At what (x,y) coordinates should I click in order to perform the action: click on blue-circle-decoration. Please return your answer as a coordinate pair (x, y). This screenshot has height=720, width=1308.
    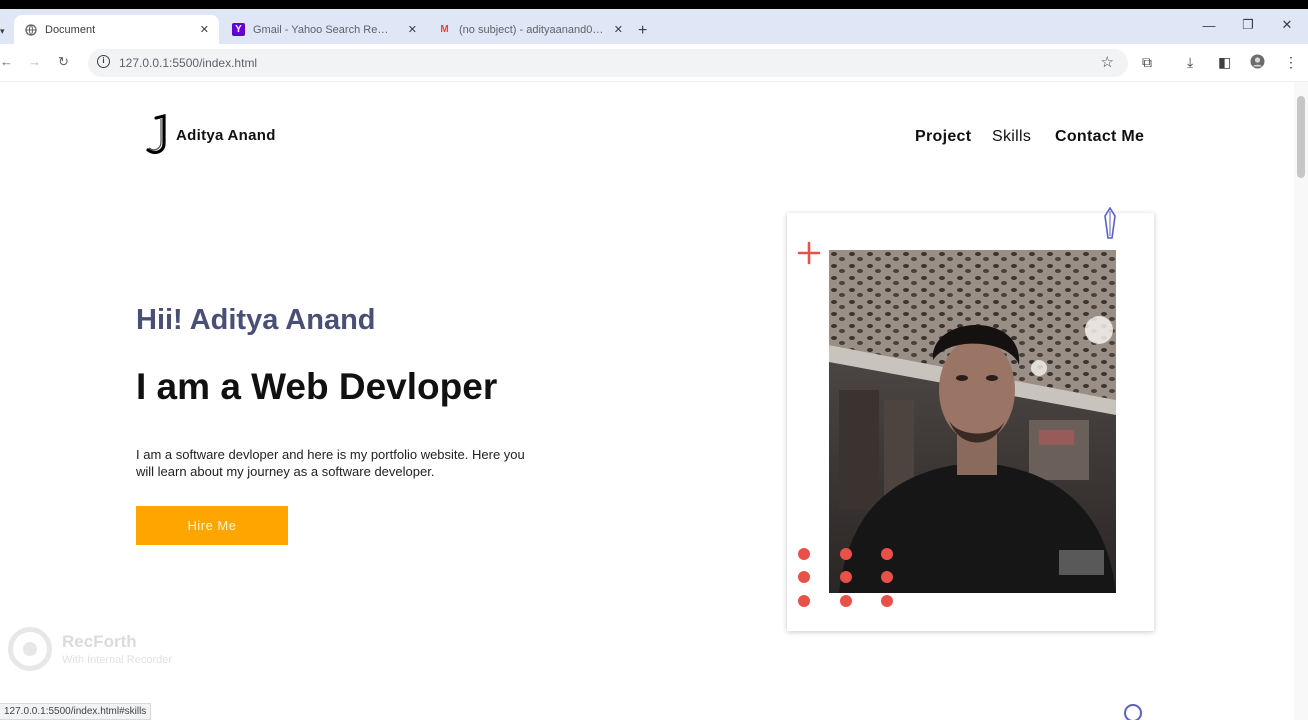
    Looking at the image, I should click on (1133, 712).